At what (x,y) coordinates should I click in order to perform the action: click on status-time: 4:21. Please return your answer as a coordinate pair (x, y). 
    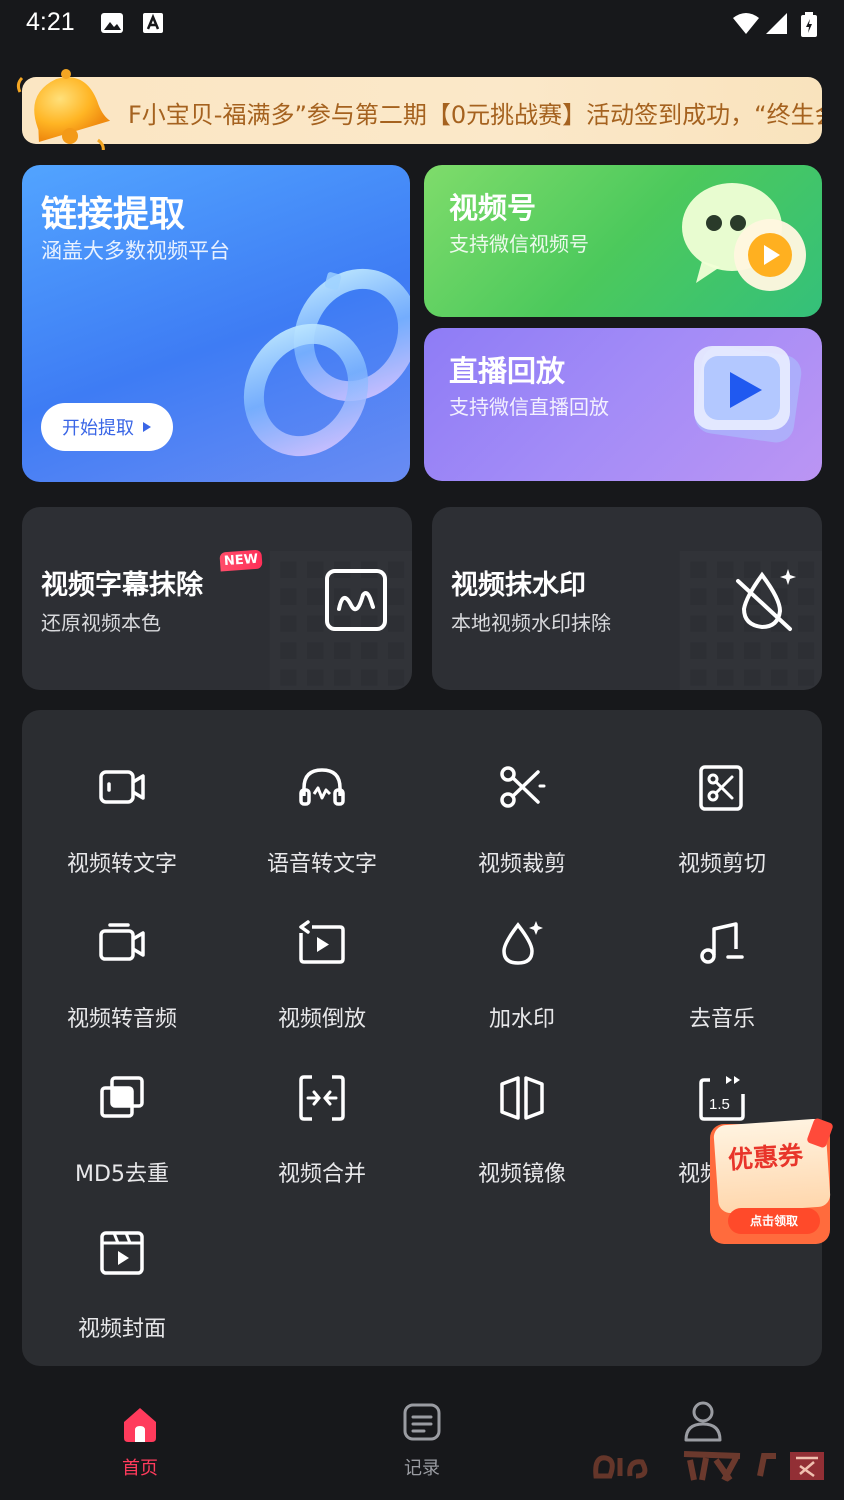
    Looking at the image, I should click on (50, 22).